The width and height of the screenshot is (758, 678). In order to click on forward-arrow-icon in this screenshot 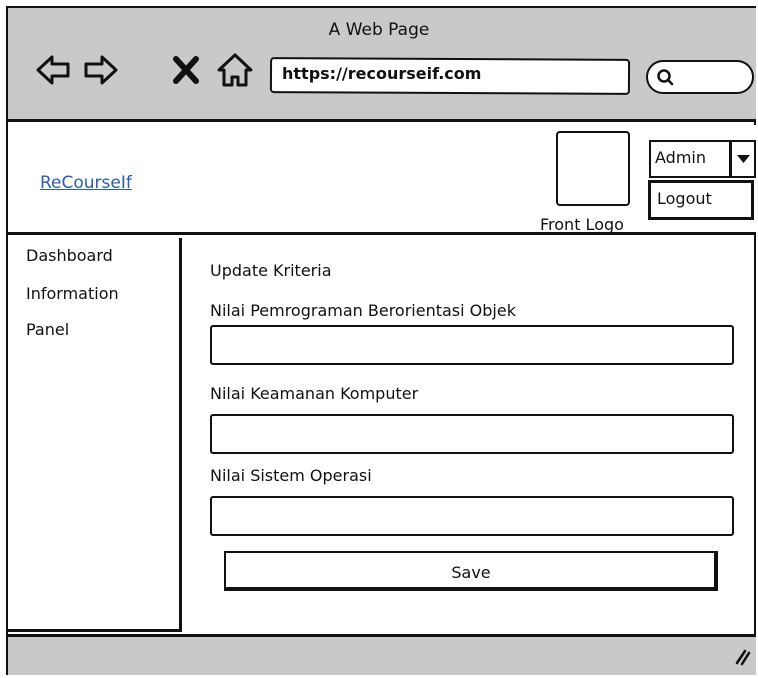, I will do `click(100, 70)`.